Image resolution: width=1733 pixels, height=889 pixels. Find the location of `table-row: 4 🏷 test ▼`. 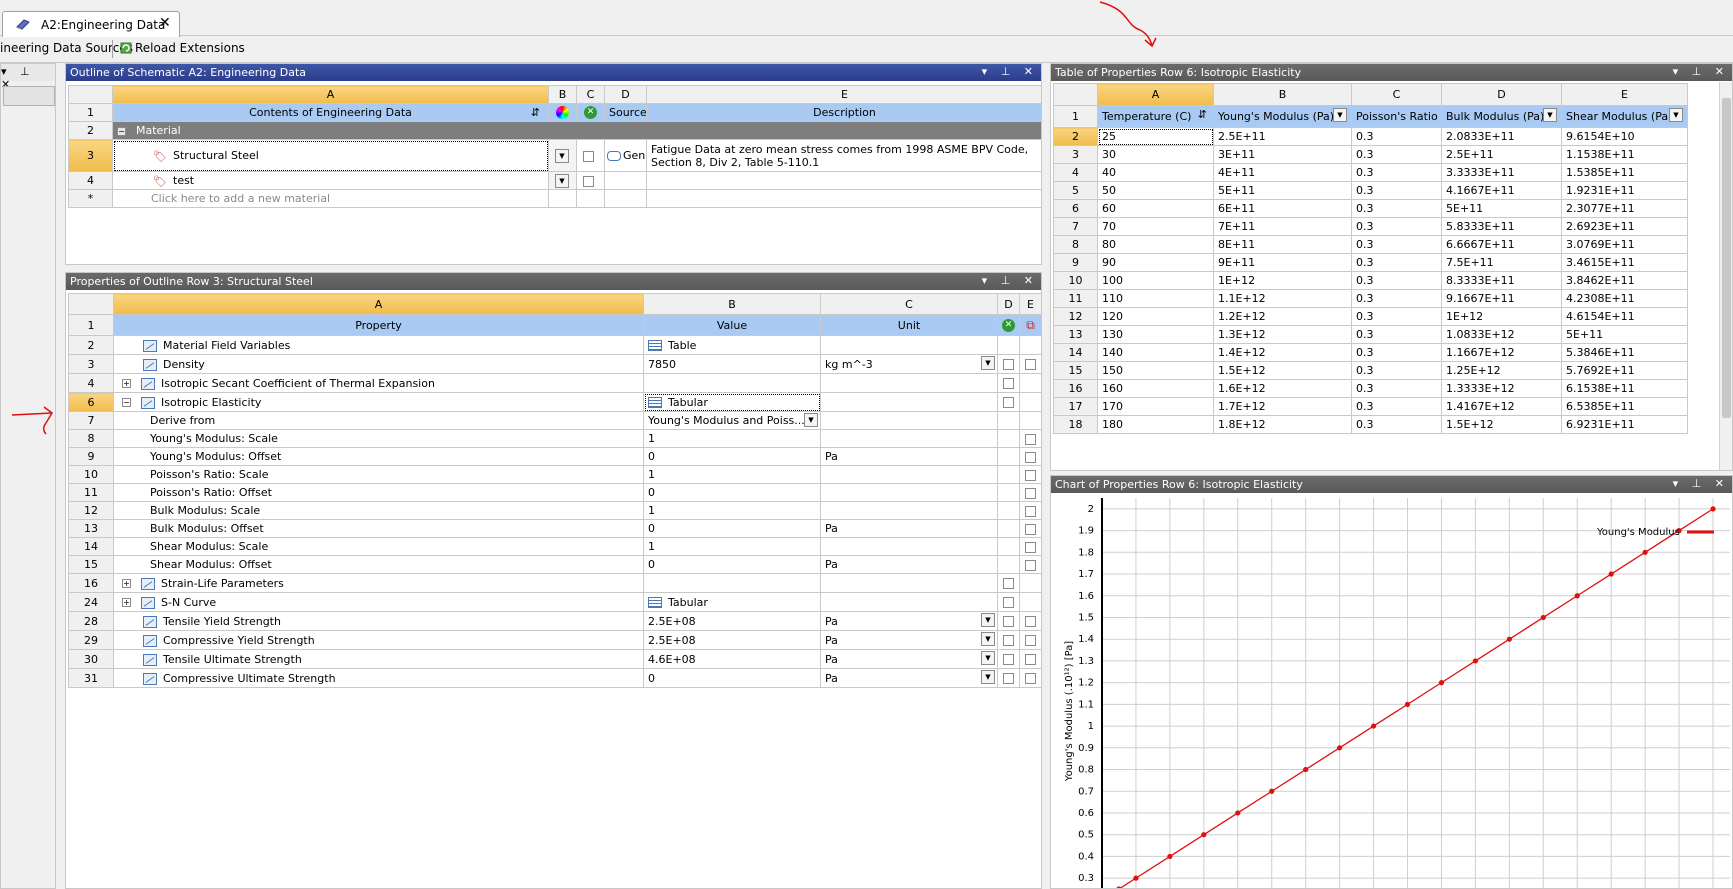

table-row: 4 🏷 test ▼ is located at coordinates (554, 180).